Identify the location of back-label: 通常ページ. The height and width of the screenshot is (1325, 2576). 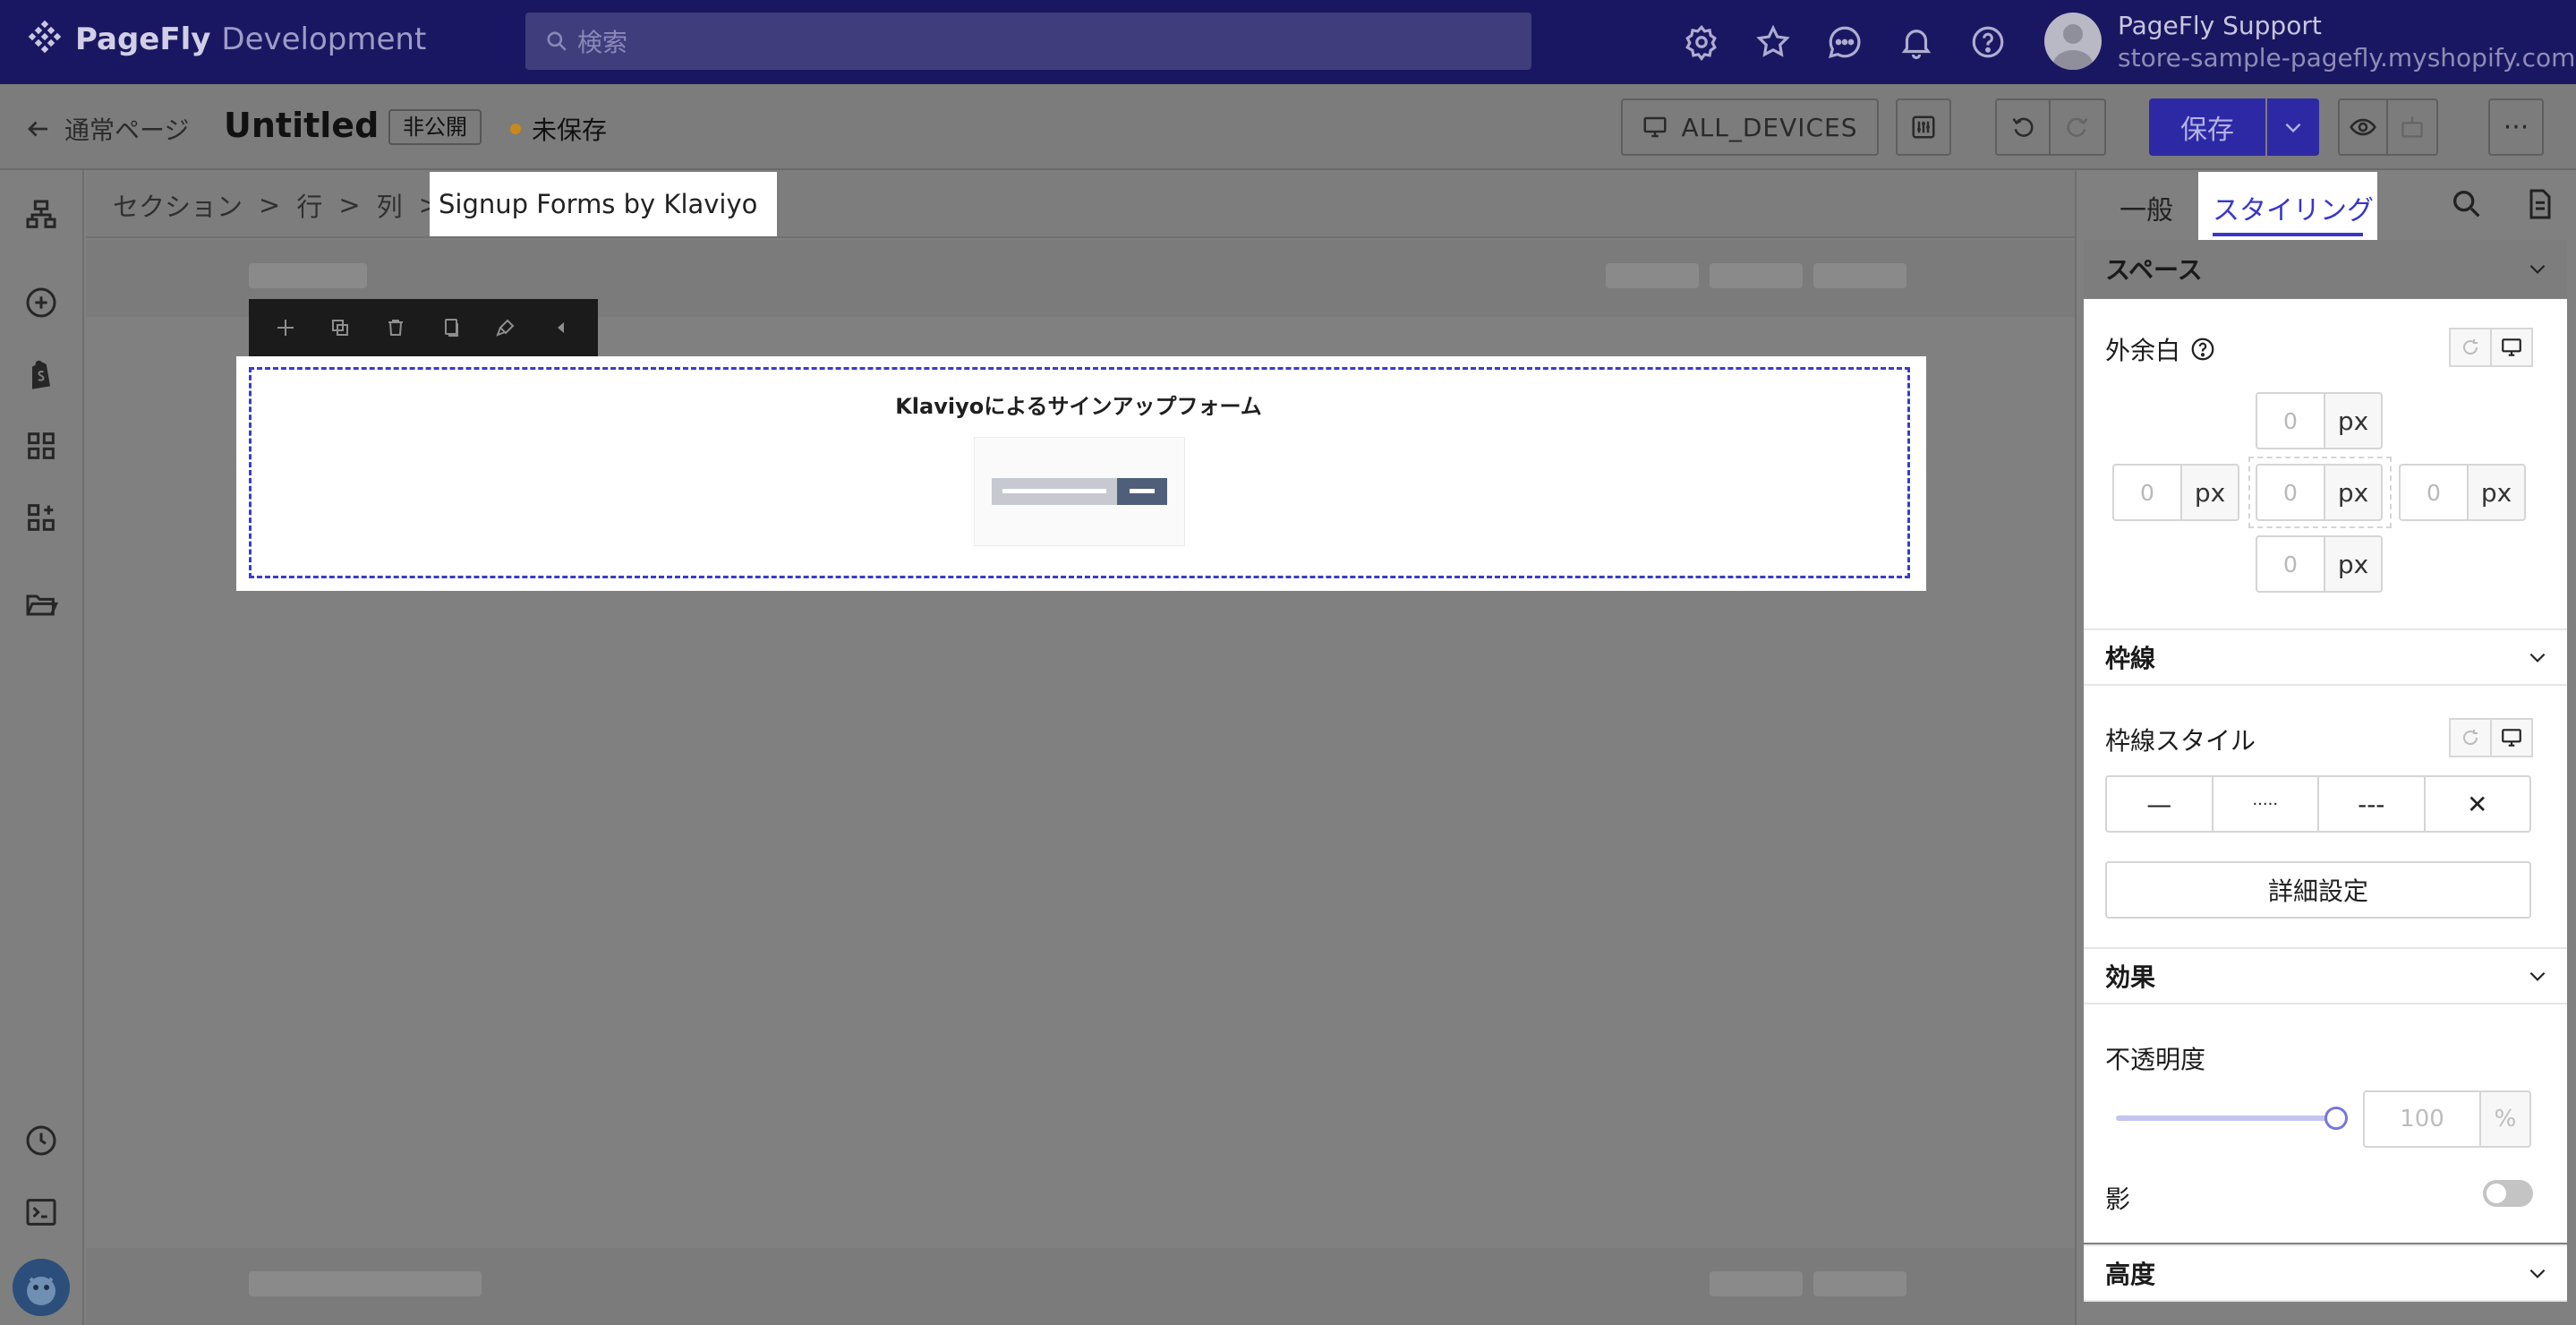
(127, 130).